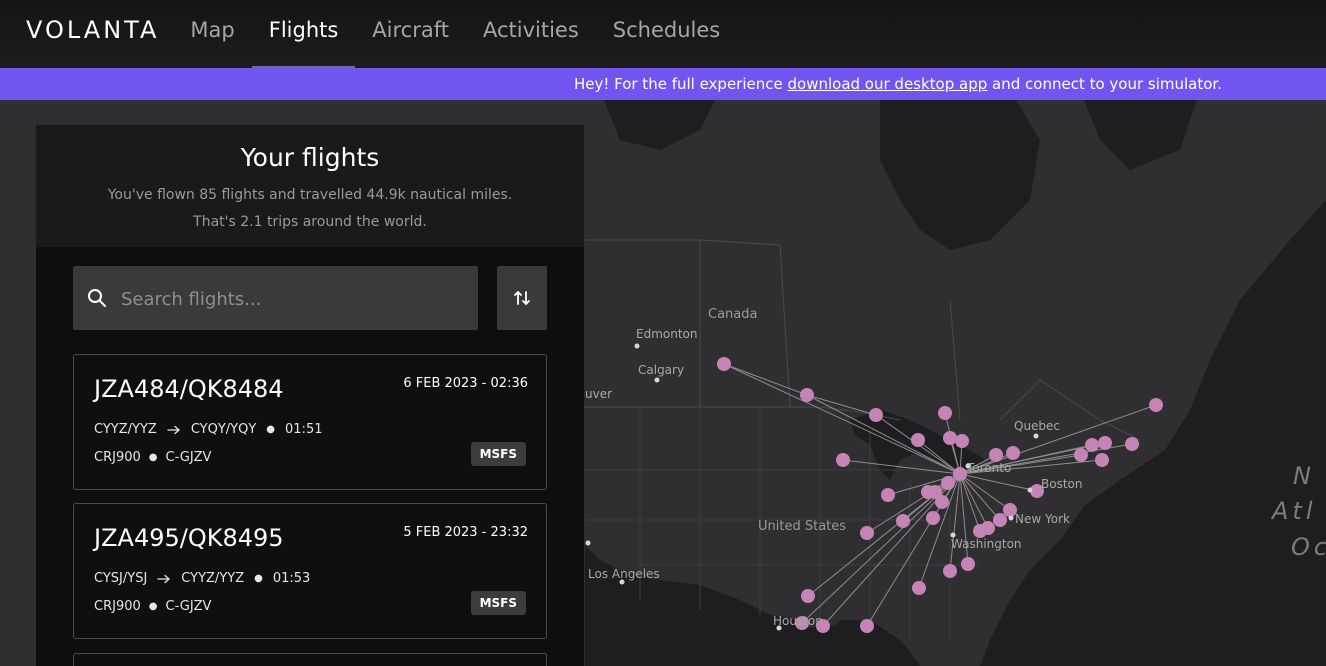 The width and height of the screenshot is (1326, 666). Describe the element at coordinates (310, 157) in the screenshot. I see `panel-title: Your flights` at that location.